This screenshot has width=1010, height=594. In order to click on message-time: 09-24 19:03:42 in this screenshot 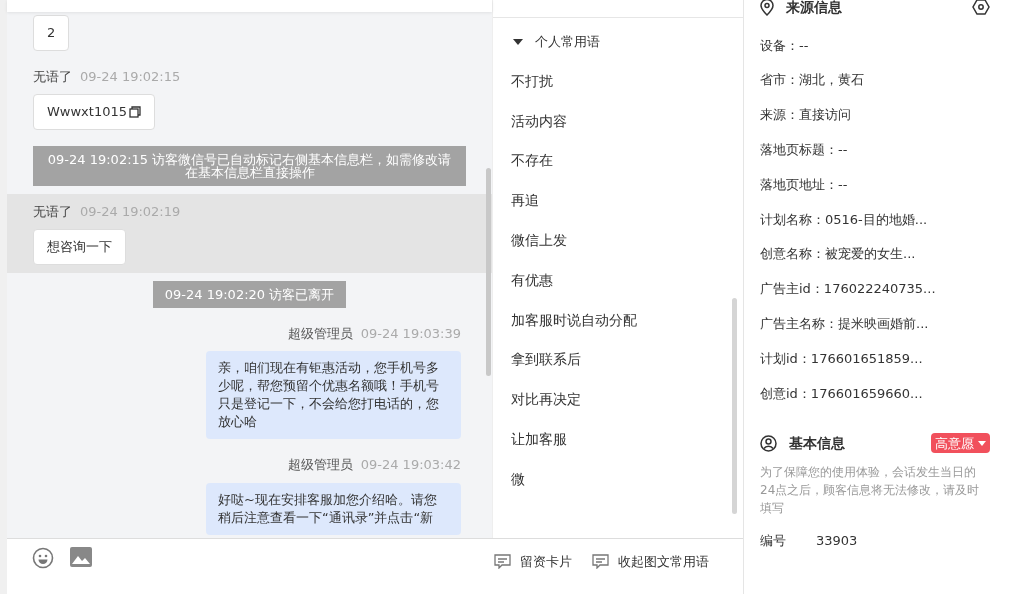, I will do `click(410, 465)`.